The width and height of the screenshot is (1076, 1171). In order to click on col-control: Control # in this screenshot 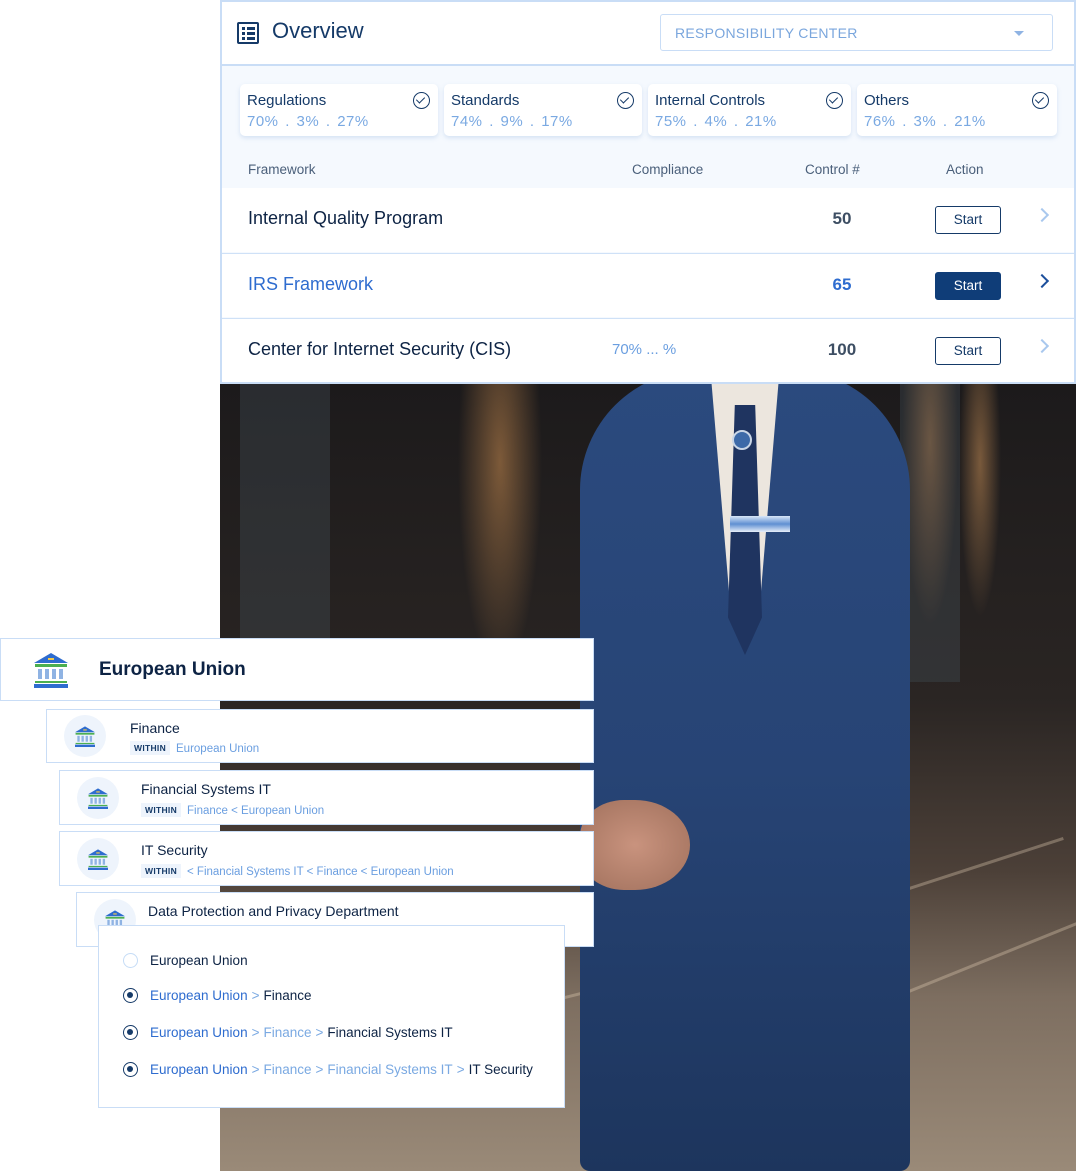, I will do `click(832, 169)`.